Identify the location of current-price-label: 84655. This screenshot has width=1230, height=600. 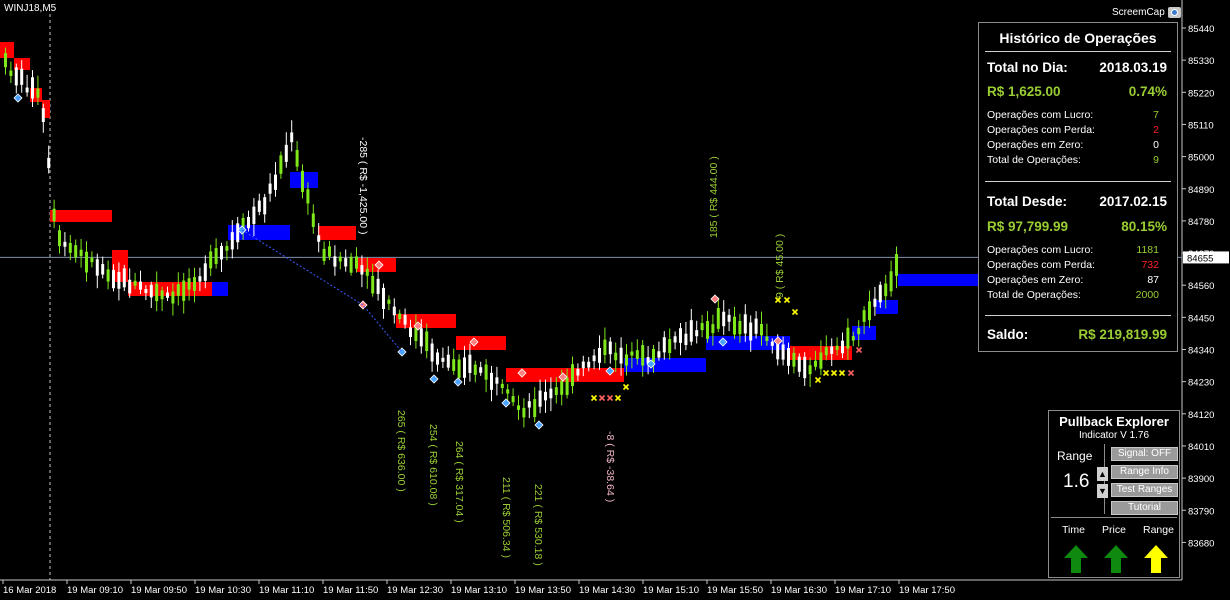
(1200, 258).